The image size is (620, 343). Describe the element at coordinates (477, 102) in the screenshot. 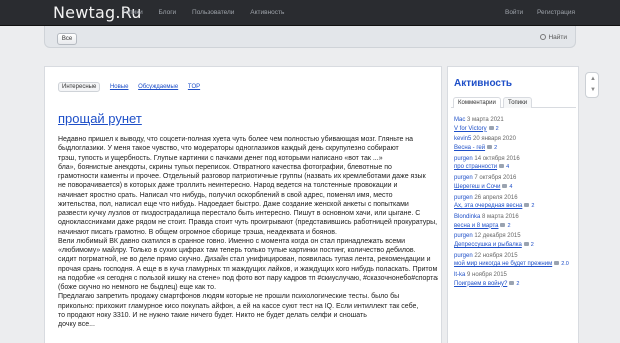

I see `tab-comments: Комментарии` at that location.